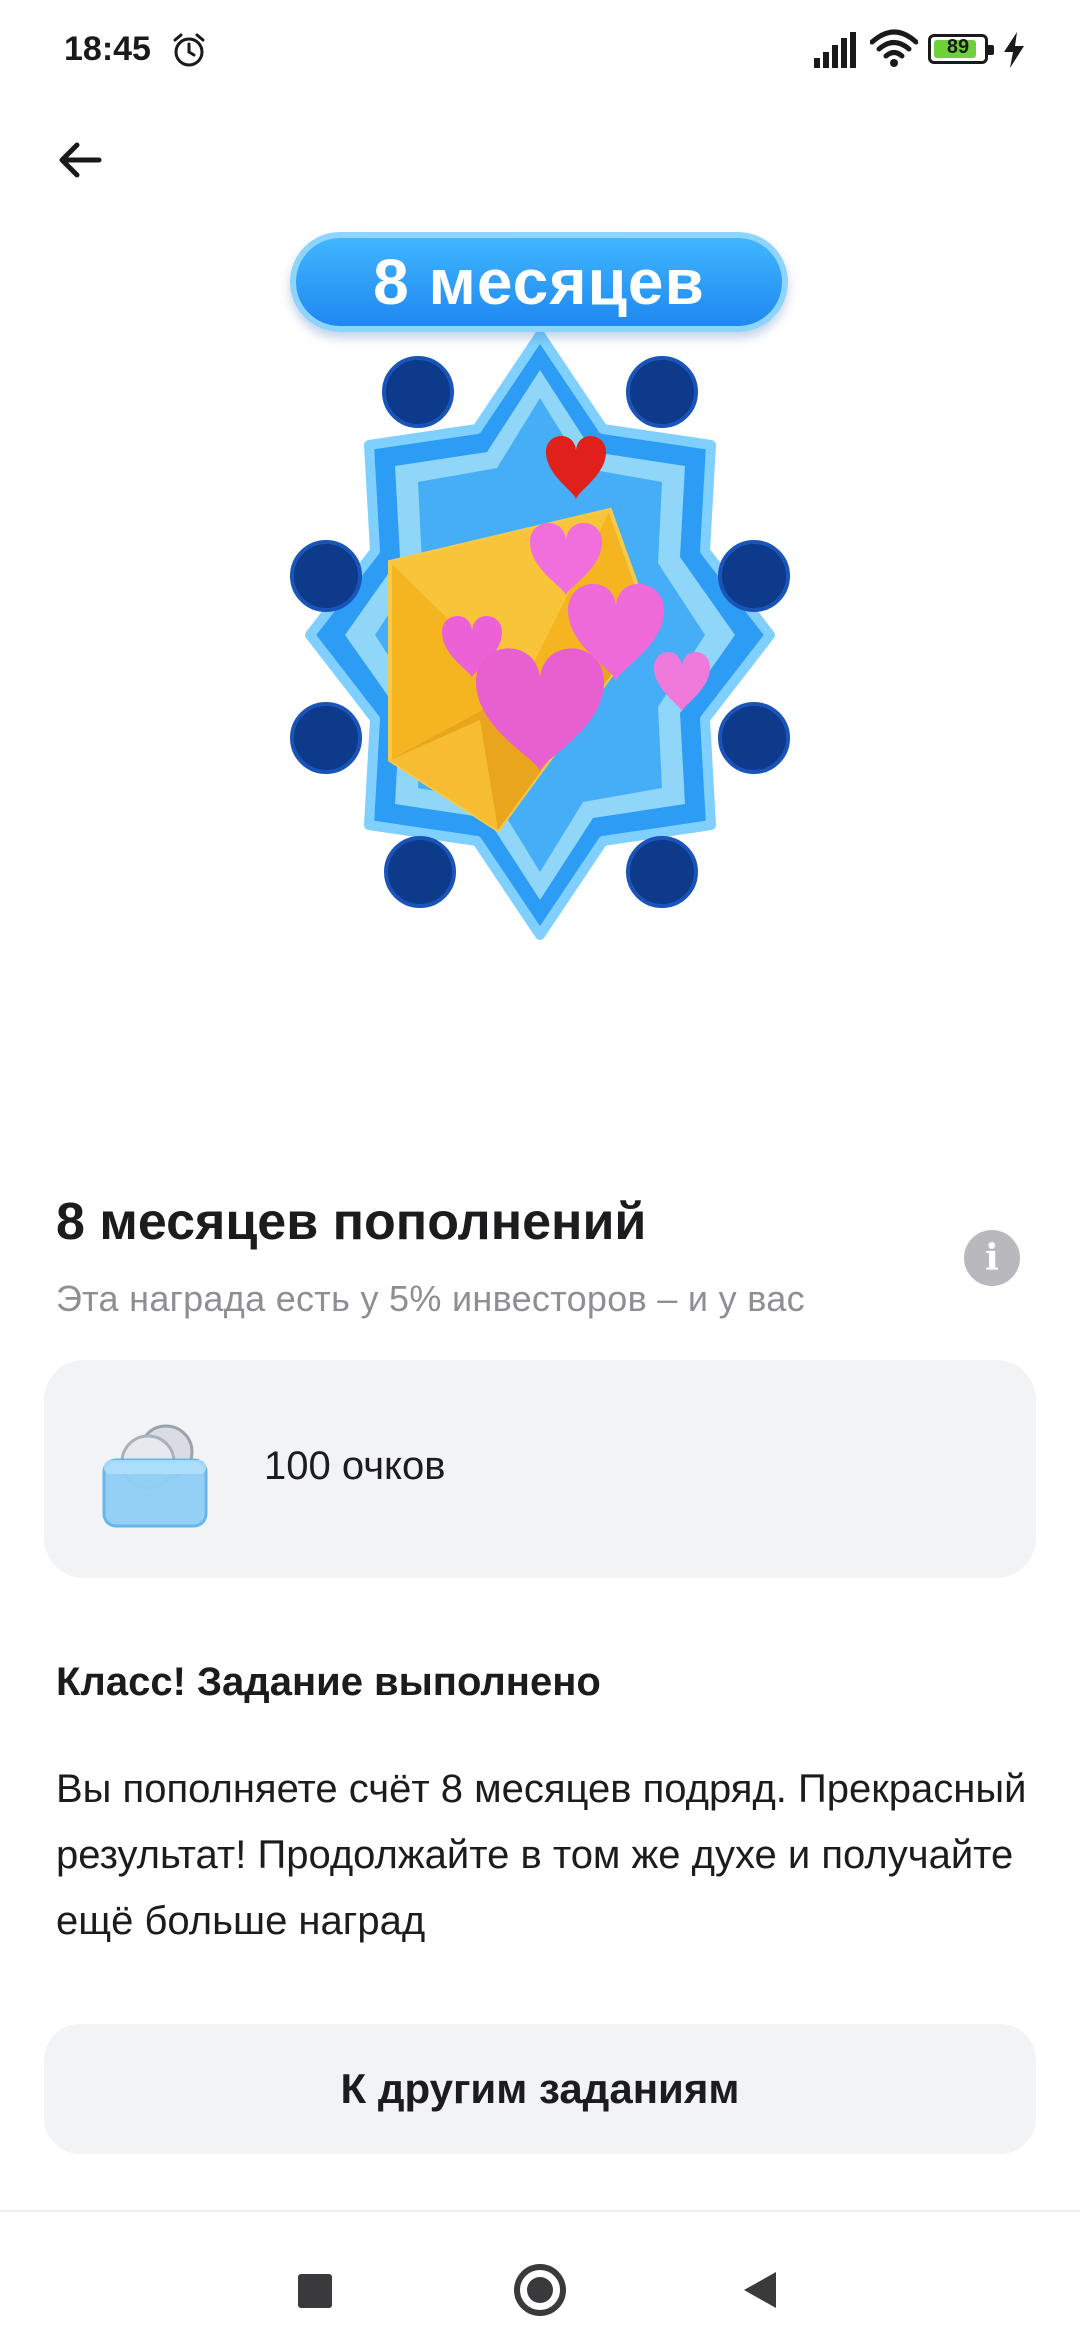  Describe the element at coordinates (328, 1682) in the screenshot. I see `task-heading: Класс! Задание выполнено` at that location.